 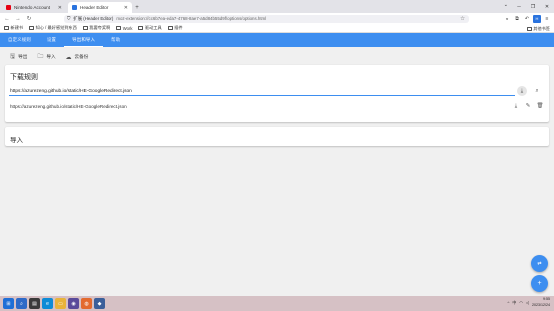 What do you see at coordinates (137, 7) in the screenshot?
I see `new-tab-button: +` at bounding box center [137, 7].